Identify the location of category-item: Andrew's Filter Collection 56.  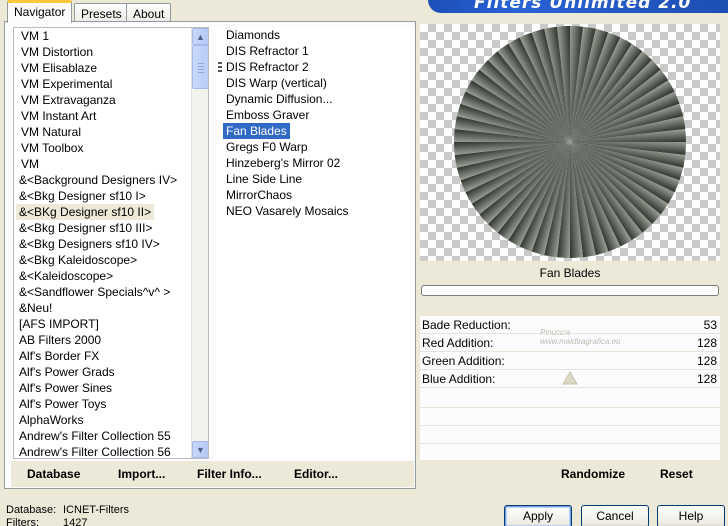
(95, 451).